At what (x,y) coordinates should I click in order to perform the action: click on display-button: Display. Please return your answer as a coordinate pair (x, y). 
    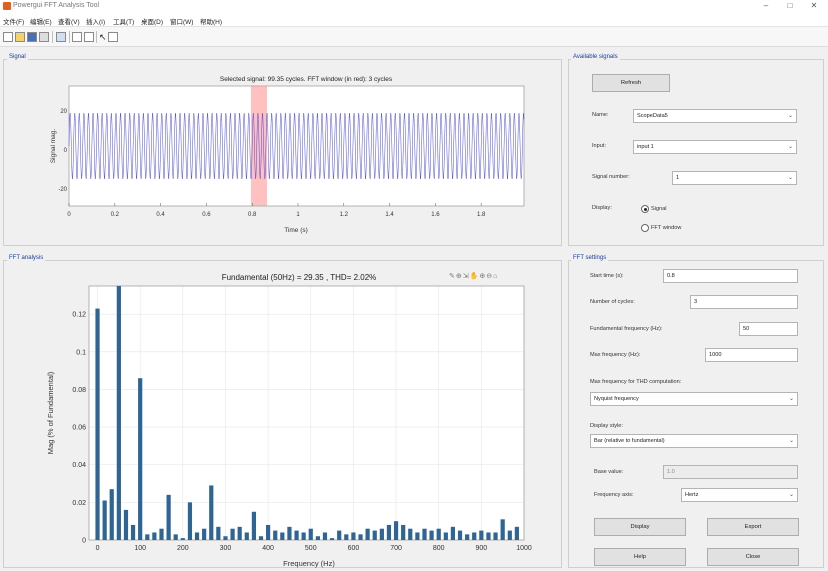
    Looking at the image, I should click on (640, 527).